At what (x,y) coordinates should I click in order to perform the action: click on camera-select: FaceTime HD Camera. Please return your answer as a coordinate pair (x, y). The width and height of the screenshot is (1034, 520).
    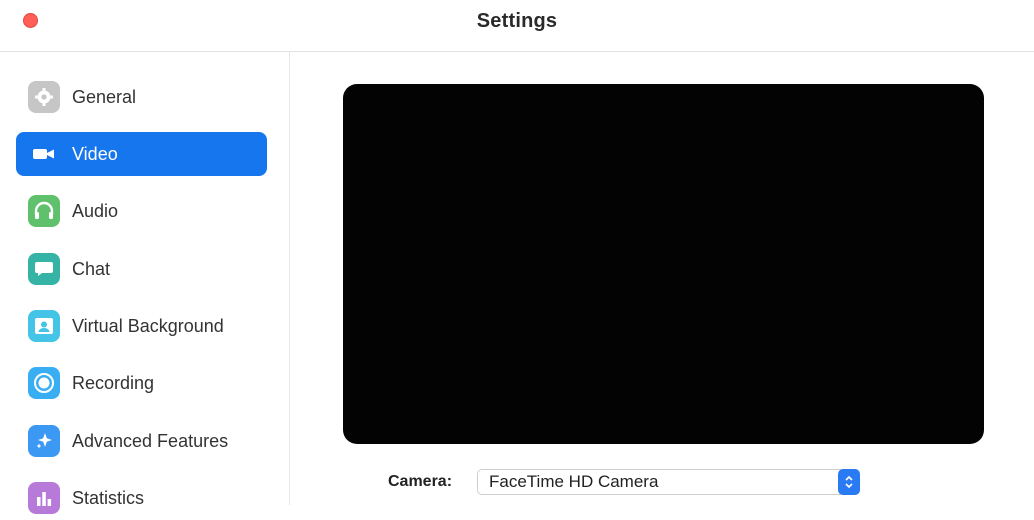
    Looking at the image, I should click on (668, 482).